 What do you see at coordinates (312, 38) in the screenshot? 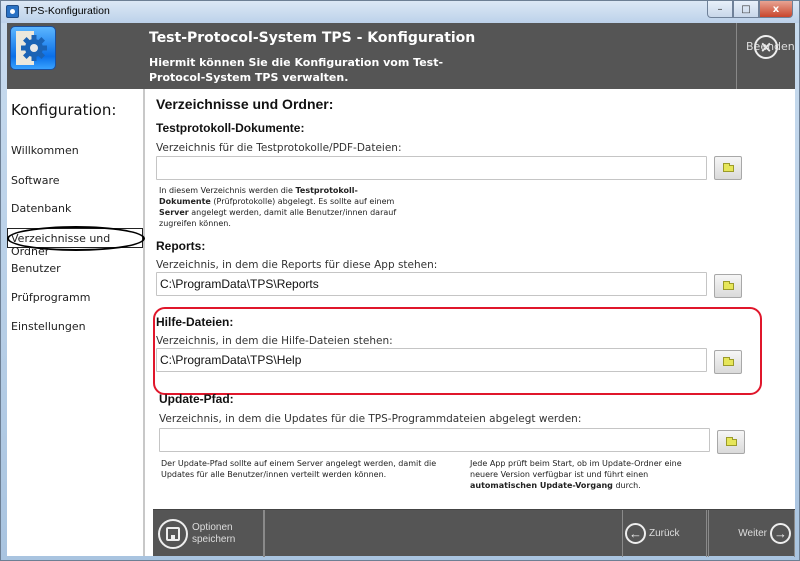
I see `header-title: Test-Protocol-System TPS - Konfiguration` at bounding box center [312, 38].